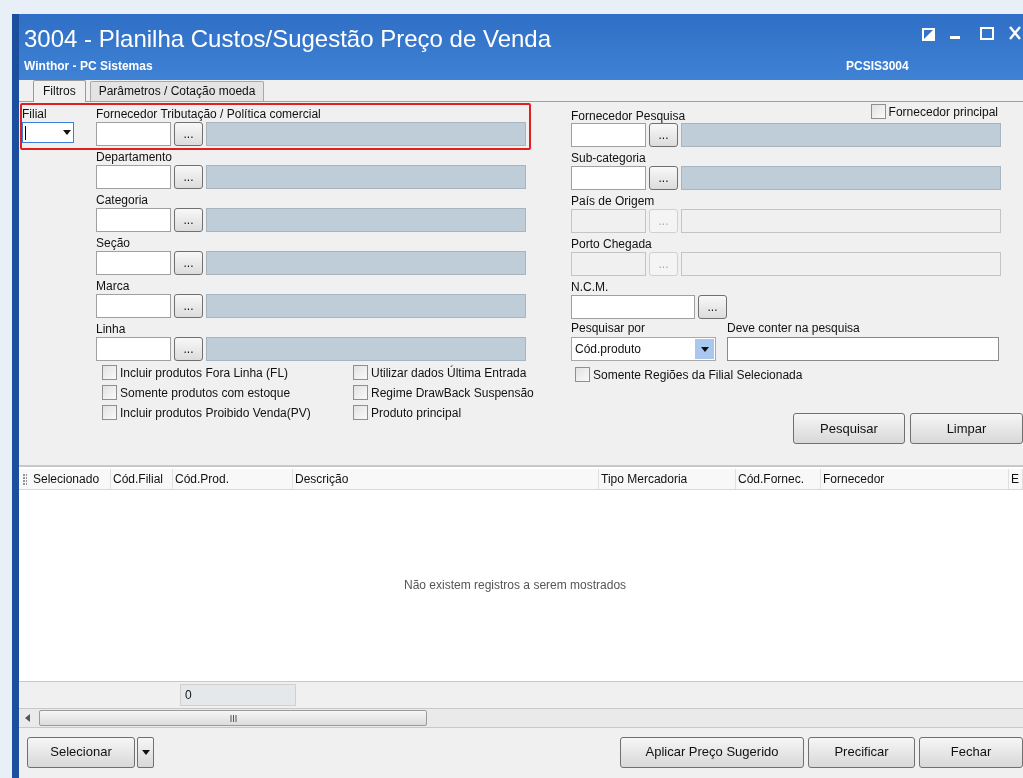  Describe the element at coordinates (205, 393) in the screenshot. I see `checkbox-label: Somente produtos com estoque` at that location.